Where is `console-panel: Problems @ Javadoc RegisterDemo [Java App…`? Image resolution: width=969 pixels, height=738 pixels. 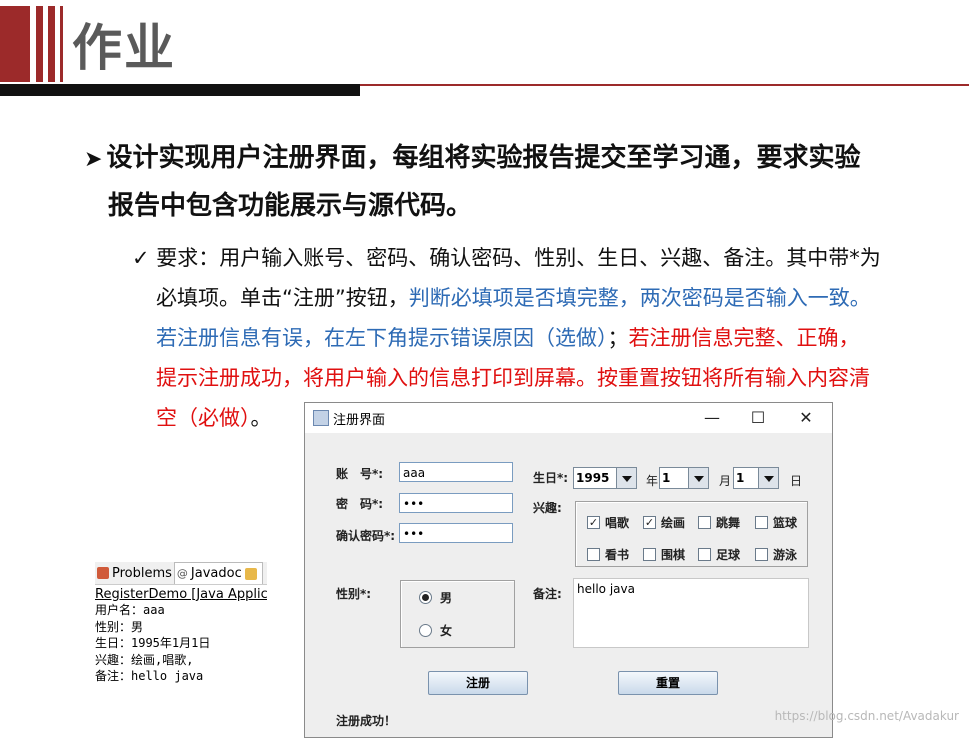 console-panel: Problems @ Javadoc RegisterDemo [Java App… is located at coordinates (181, 622).